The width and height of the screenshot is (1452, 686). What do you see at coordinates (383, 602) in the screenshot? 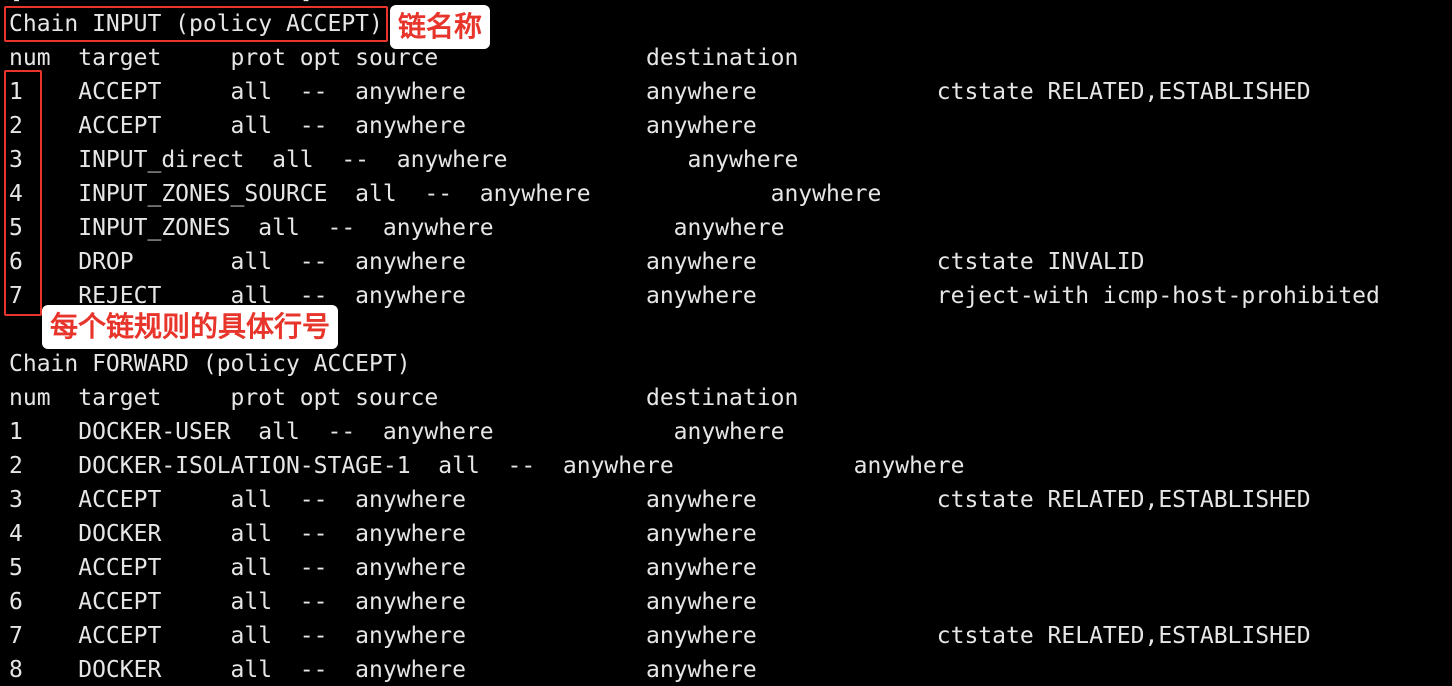
I see `forward-rule-row: 6 ACCEPT all -- anywhere anywhere` at bounding box center [383, 602].